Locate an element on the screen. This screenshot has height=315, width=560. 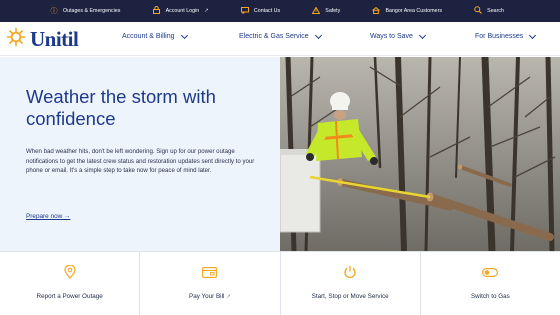
bill-icon is located at coordinates (210, 272).